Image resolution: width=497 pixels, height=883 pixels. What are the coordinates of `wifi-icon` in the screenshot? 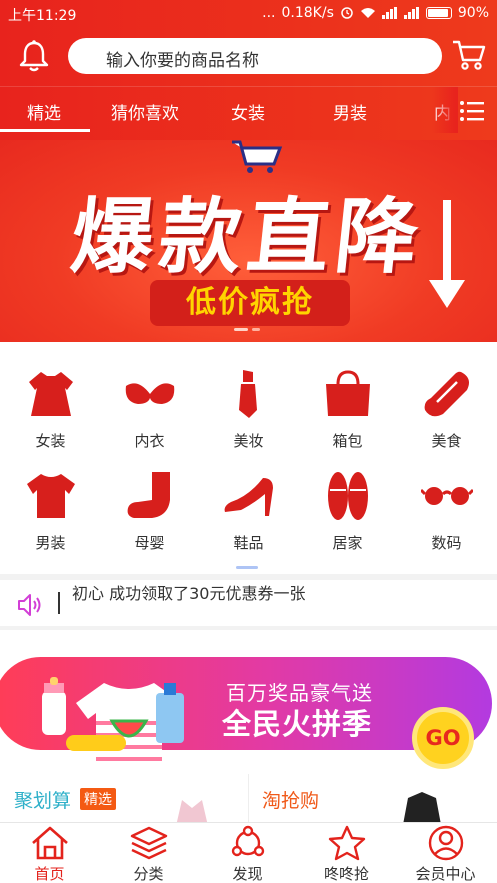 It's located at (367, 13).